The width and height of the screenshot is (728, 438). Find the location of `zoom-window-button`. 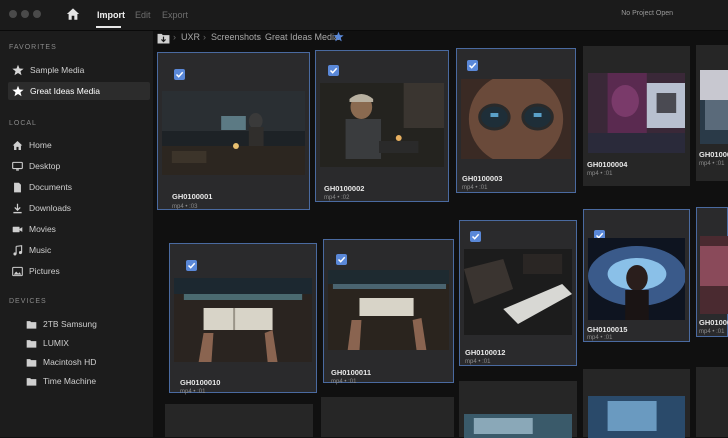

zoom-window-button is located at coordinates (37, 14).